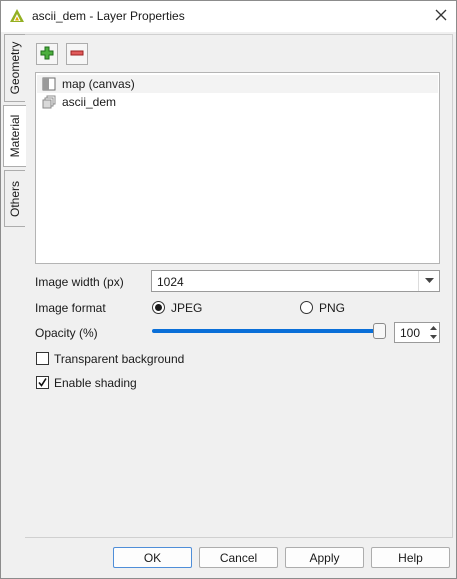  What do you see at coordinates (295, 281) in the screenshot?
I see `image-width-combo: 1024` at bounding box center [295, 281].